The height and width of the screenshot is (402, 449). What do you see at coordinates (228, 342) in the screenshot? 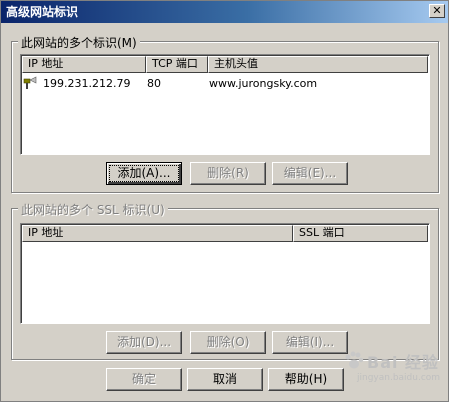
I see `remove-ssl-identity-button: 删除(O)` at bounding box center [228, 342].